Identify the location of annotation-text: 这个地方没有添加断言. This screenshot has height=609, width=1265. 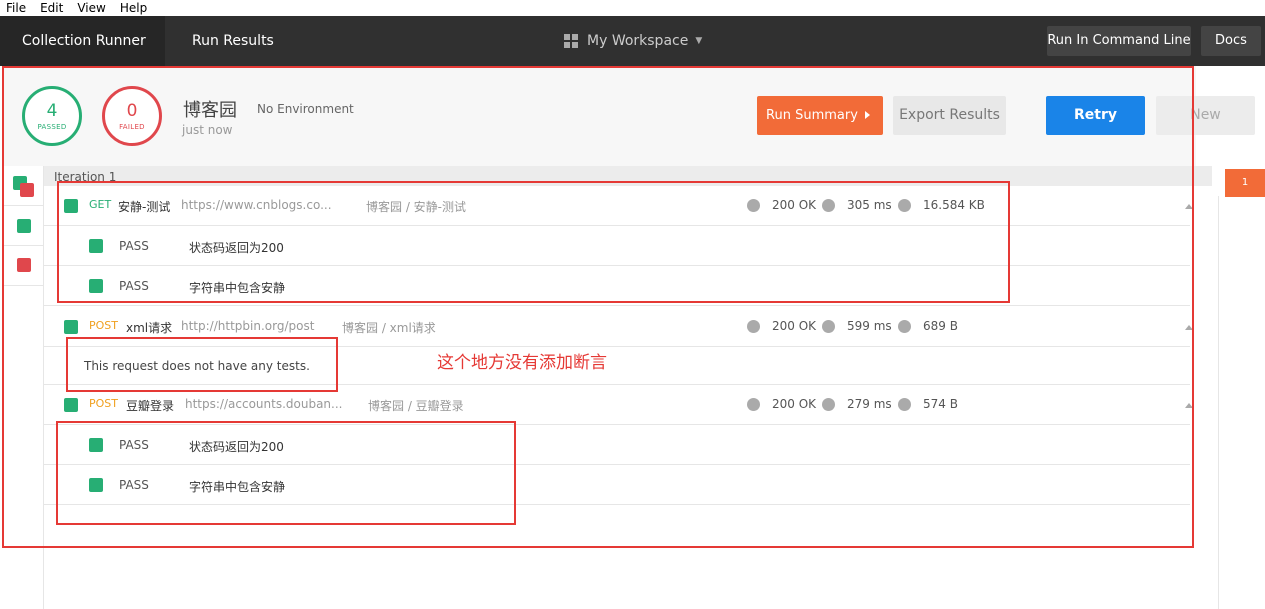
(522, 363).